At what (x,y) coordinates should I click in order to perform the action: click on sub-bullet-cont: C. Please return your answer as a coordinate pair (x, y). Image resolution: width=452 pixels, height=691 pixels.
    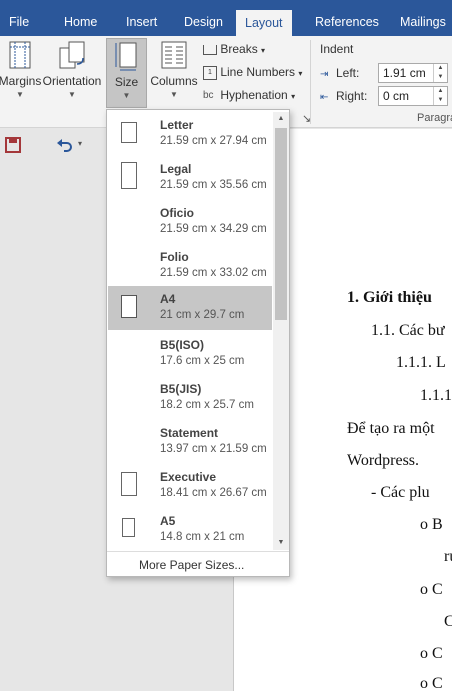
    Looking at the image, I should click on (448, 621).